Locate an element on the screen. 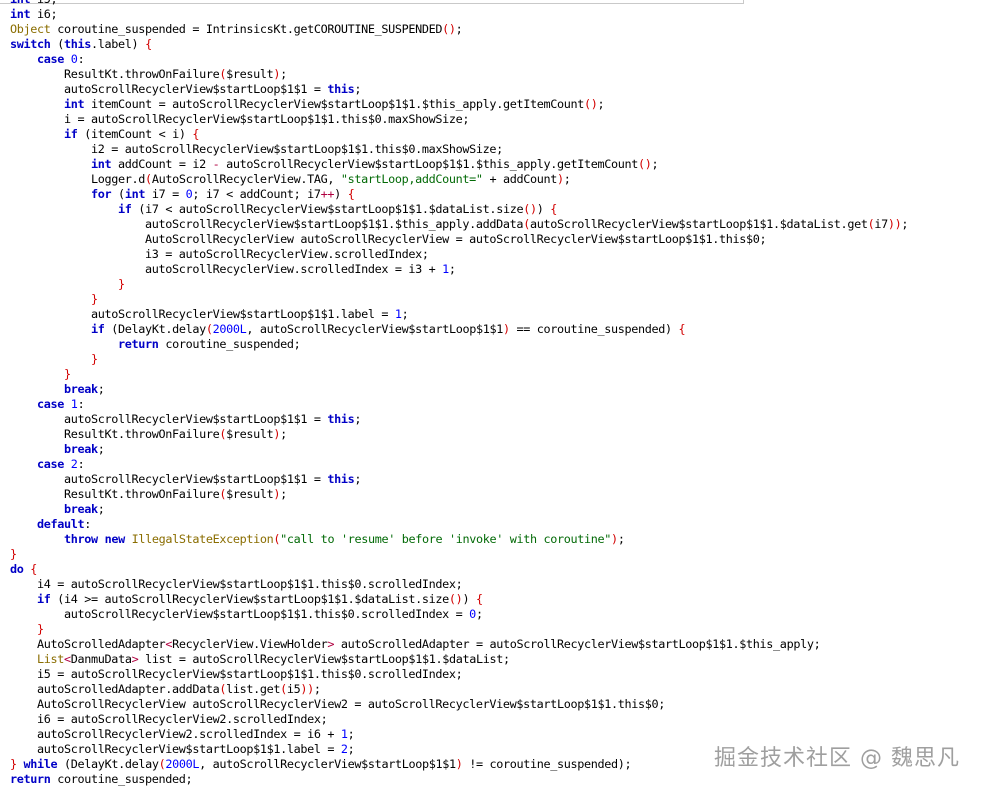 This screenshot has width=982, height=796. keyword-token: throw is located at coordinates (81, 539).